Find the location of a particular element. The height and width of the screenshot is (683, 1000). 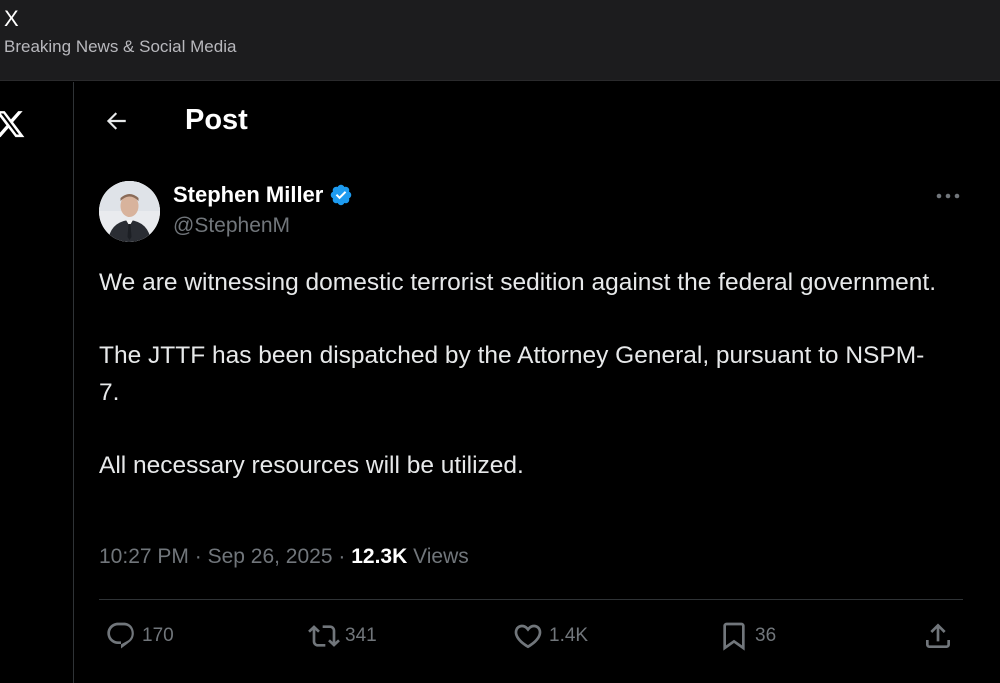

author-display-name: Stephen Miller is located at coordinates (248, 195).